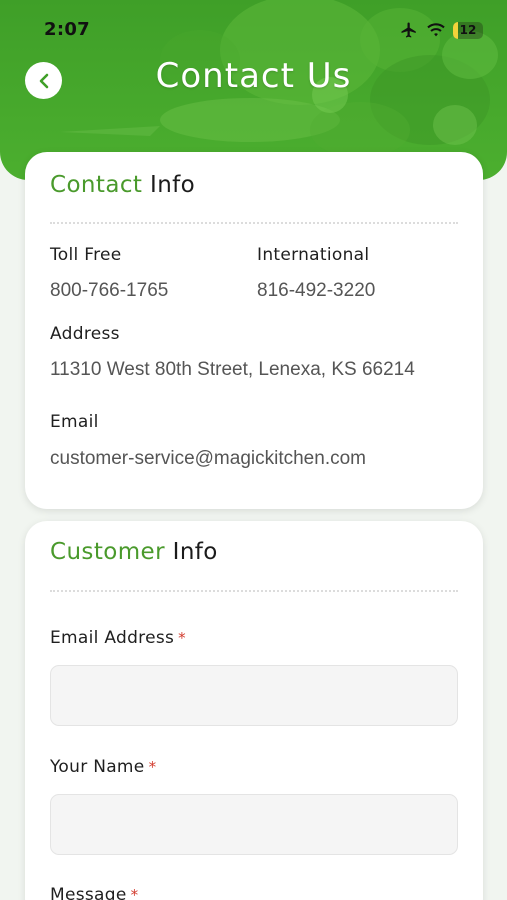  I want to click on status-time: 2:07, so click(67, 29).